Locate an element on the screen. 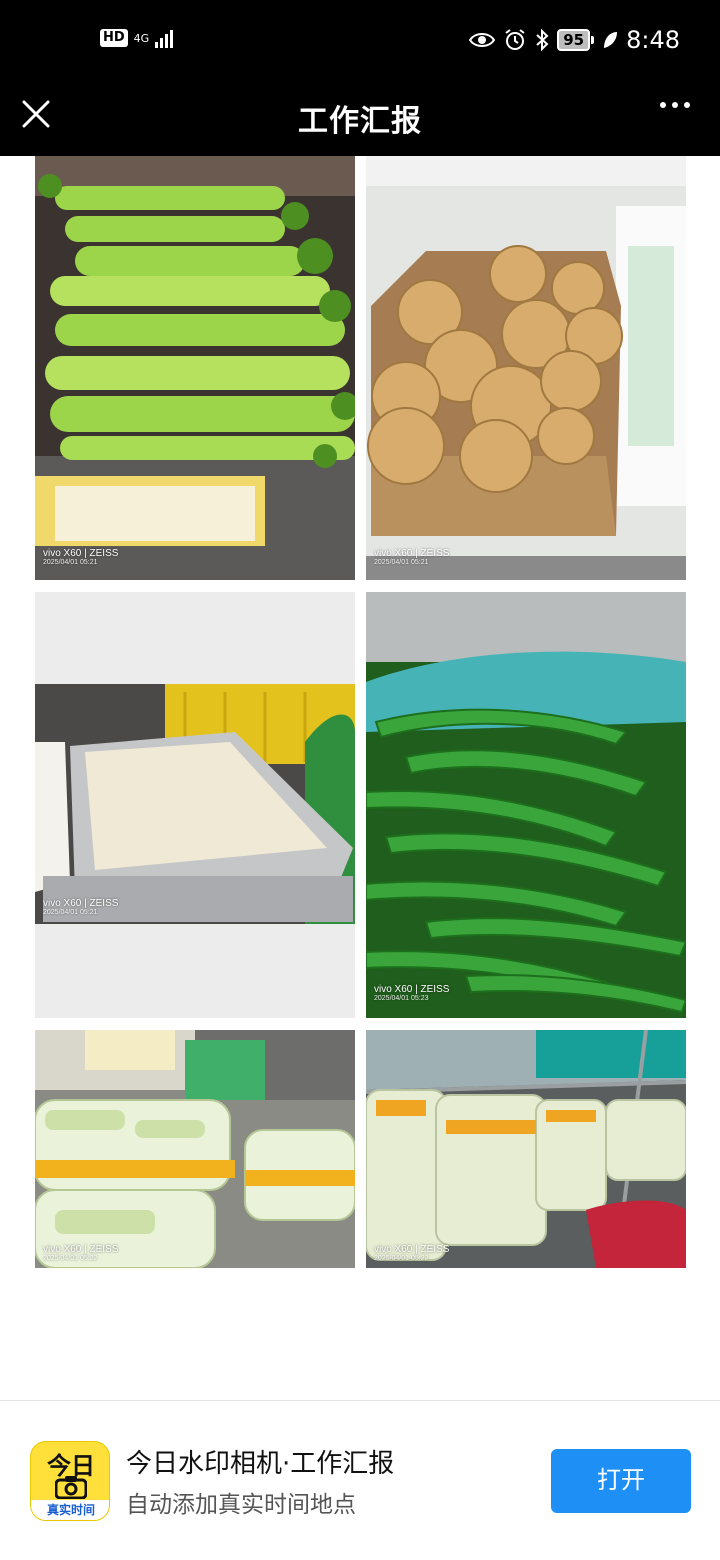 This screenshot has height=1560, width=720. app-icon-caption: 真实时间 is located at coordinates (70, 1510).